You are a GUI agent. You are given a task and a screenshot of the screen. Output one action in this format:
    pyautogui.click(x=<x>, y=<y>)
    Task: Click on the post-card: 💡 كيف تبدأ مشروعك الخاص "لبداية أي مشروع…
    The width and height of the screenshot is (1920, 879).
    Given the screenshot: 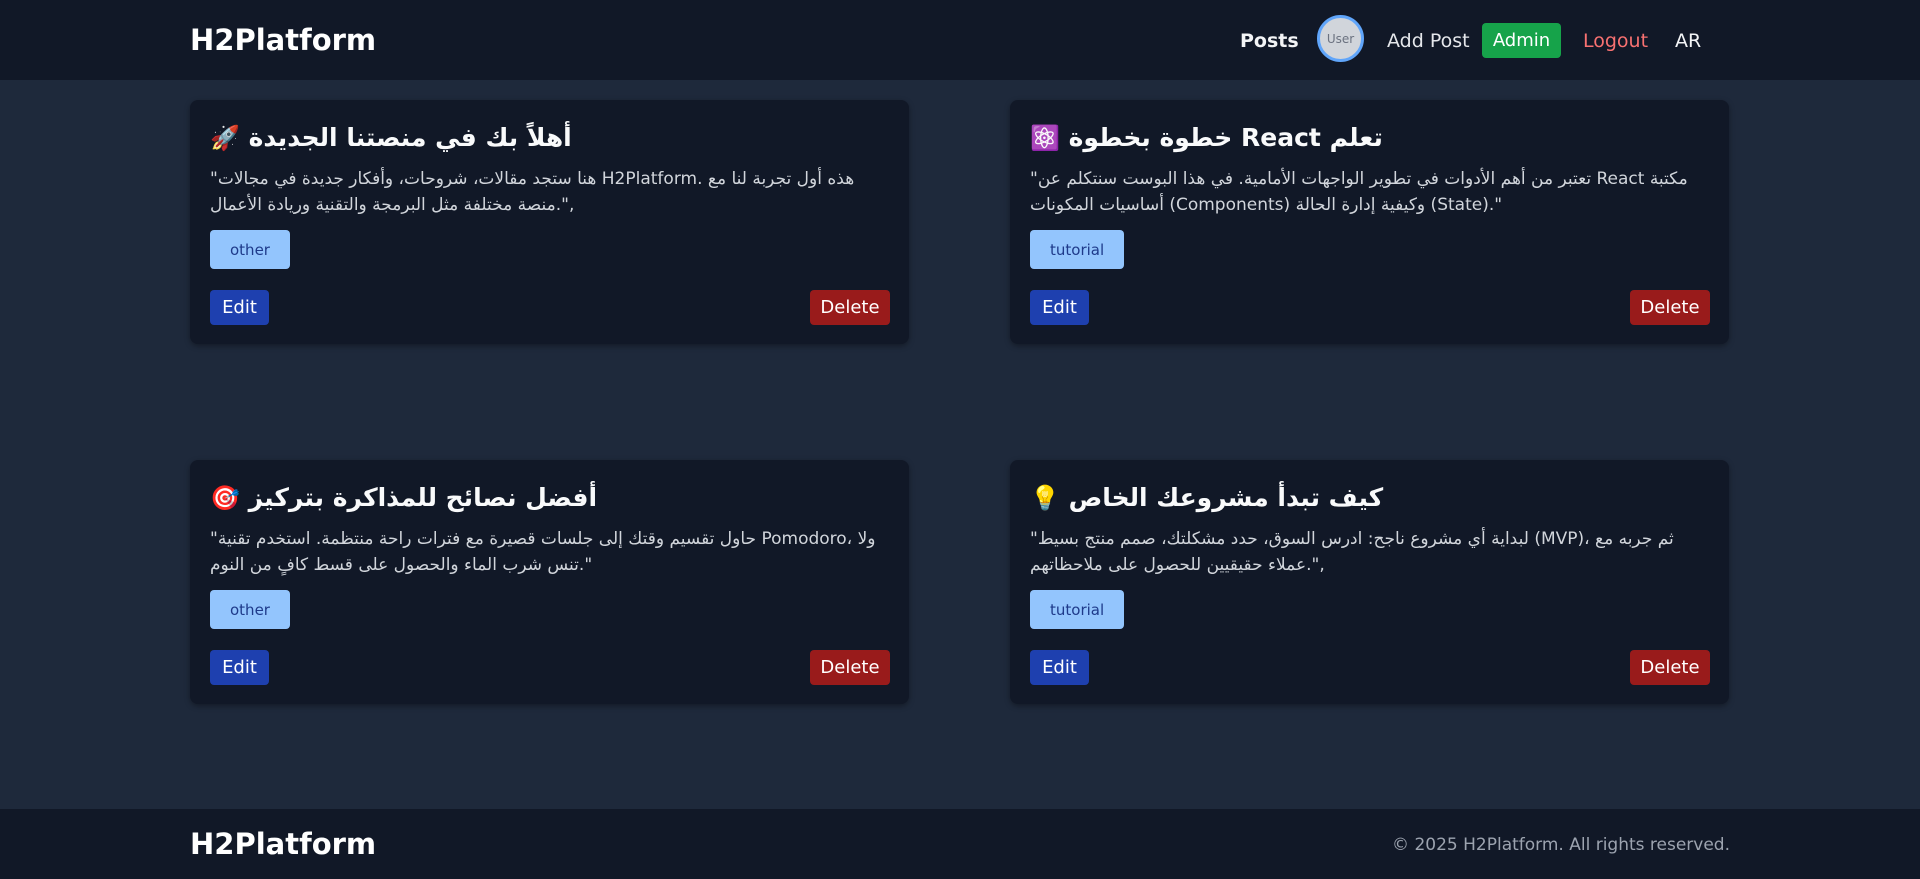 What is the action you would take?
    pyautogui.click(x=1369, y=582)
    